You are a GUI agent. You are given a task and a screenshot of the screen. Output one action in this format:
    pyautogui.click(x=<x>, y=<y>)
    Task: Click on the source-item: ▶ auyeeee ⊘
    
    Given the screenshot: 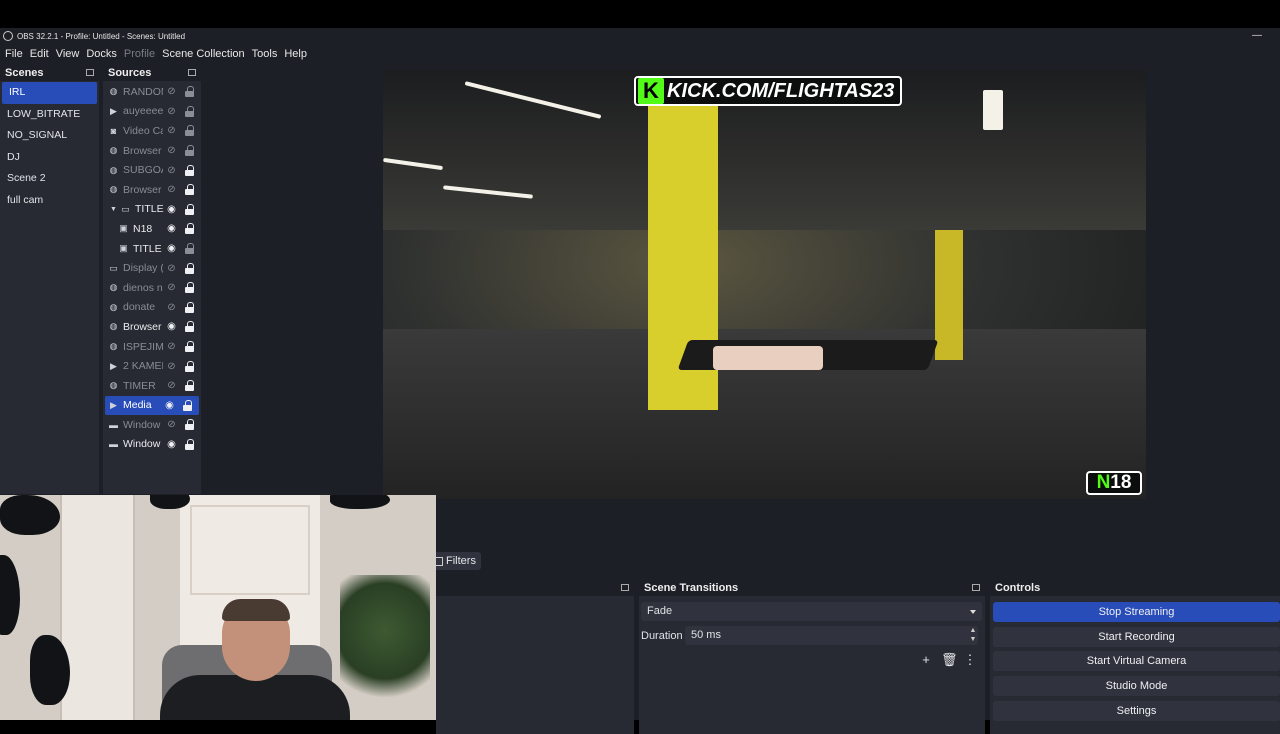 What is the action you would take?
    pyautogui.click(x=152, y=112)
    